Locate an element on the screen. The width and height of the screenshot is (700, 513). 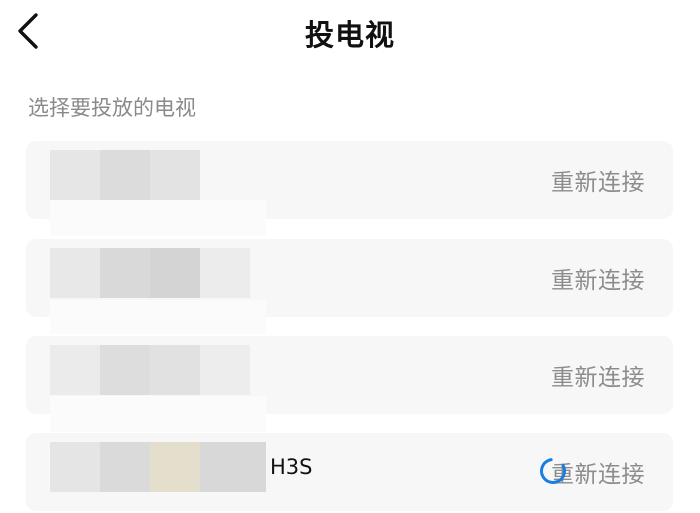
section-label: 选择要投放的电视 is located at coordinates (112, 108).